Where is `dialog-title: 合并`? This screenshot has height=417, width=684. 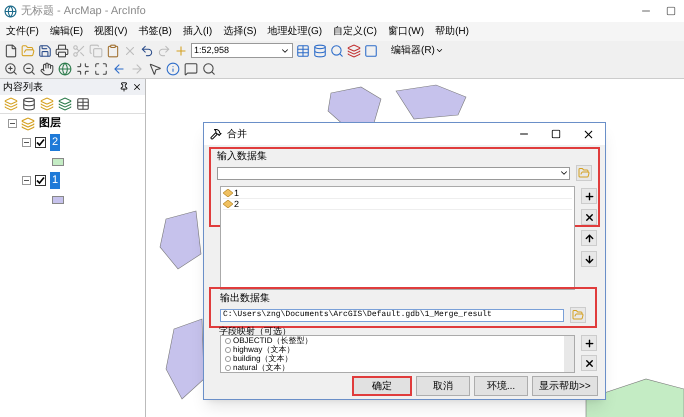
dialog-title: 合并 is located at coordinates (237, 135).